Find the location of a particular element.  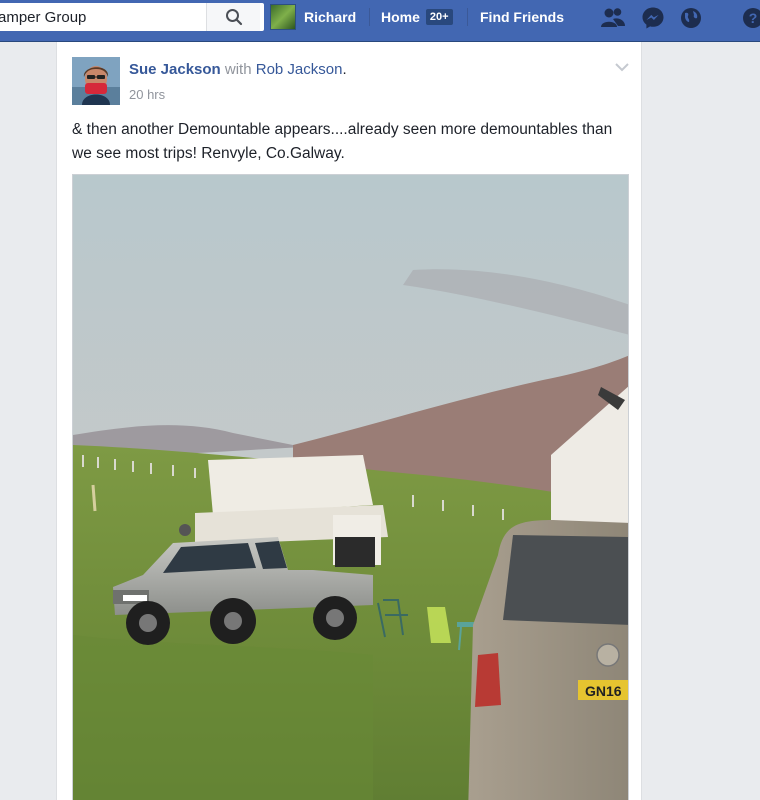

search-icon is located at coordinates (233, 17).